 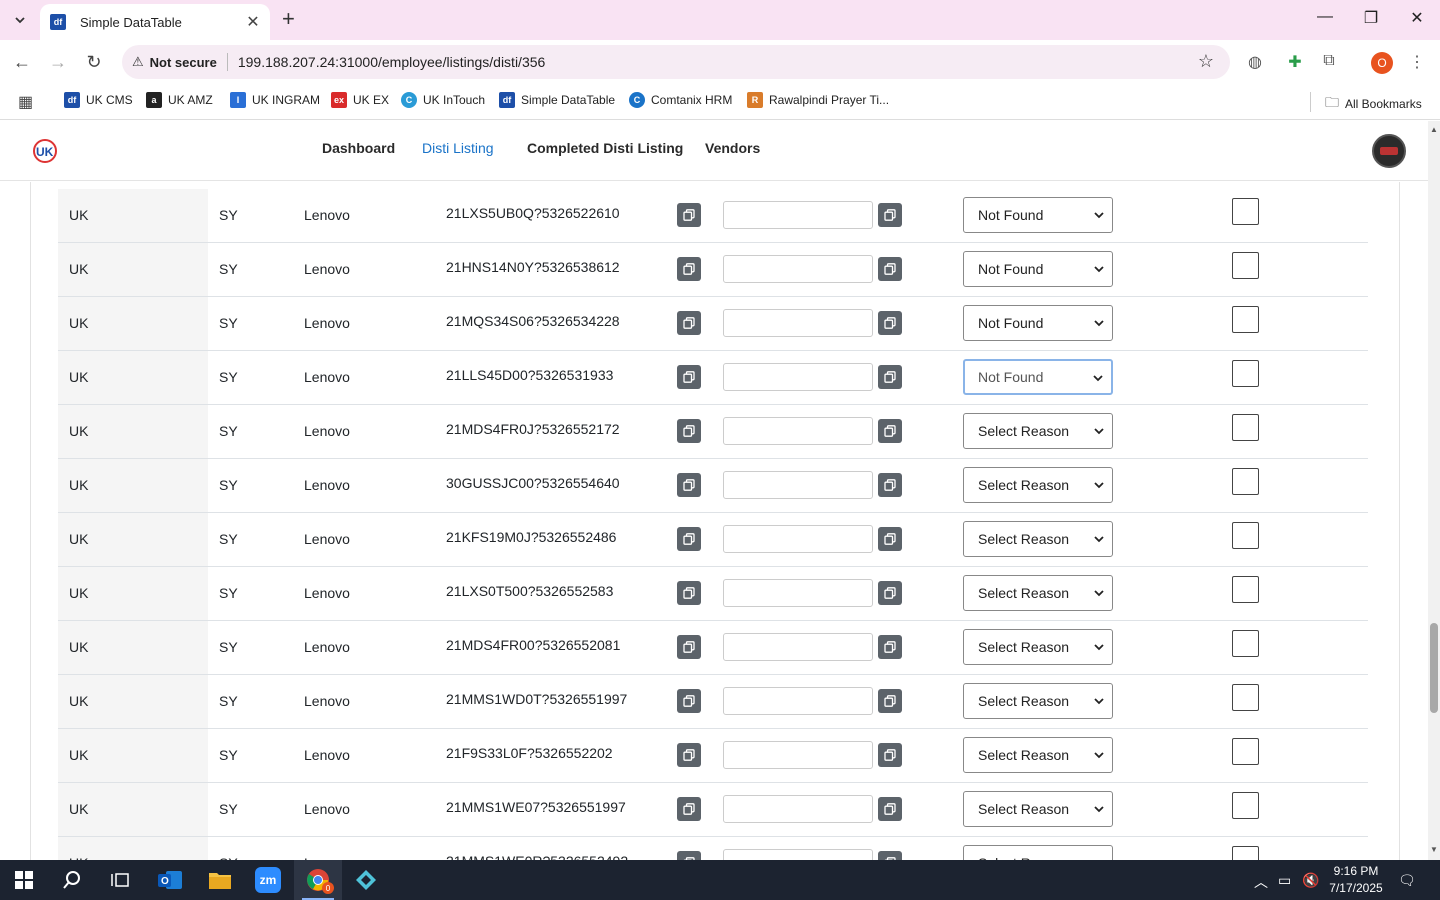 I want to click on zoom-app-icon: zm, so click(x=268, y=880).